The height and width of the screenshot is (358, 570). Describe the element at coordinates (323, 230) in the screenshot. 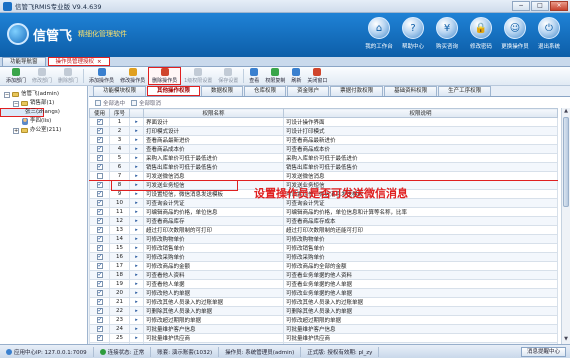

I see `table-row: 13 ▸ 超过打印次数限制的可打印超过打印次数限制的还能可打印` at that location.